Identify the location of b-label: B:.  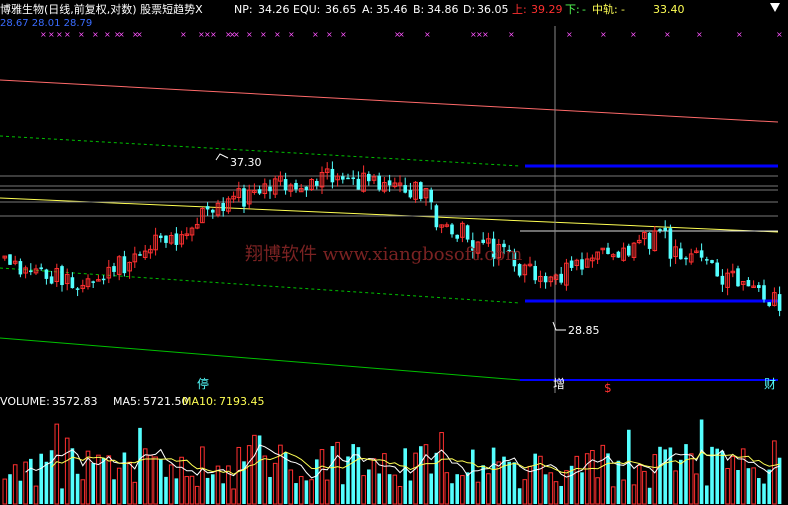
(419, 9).